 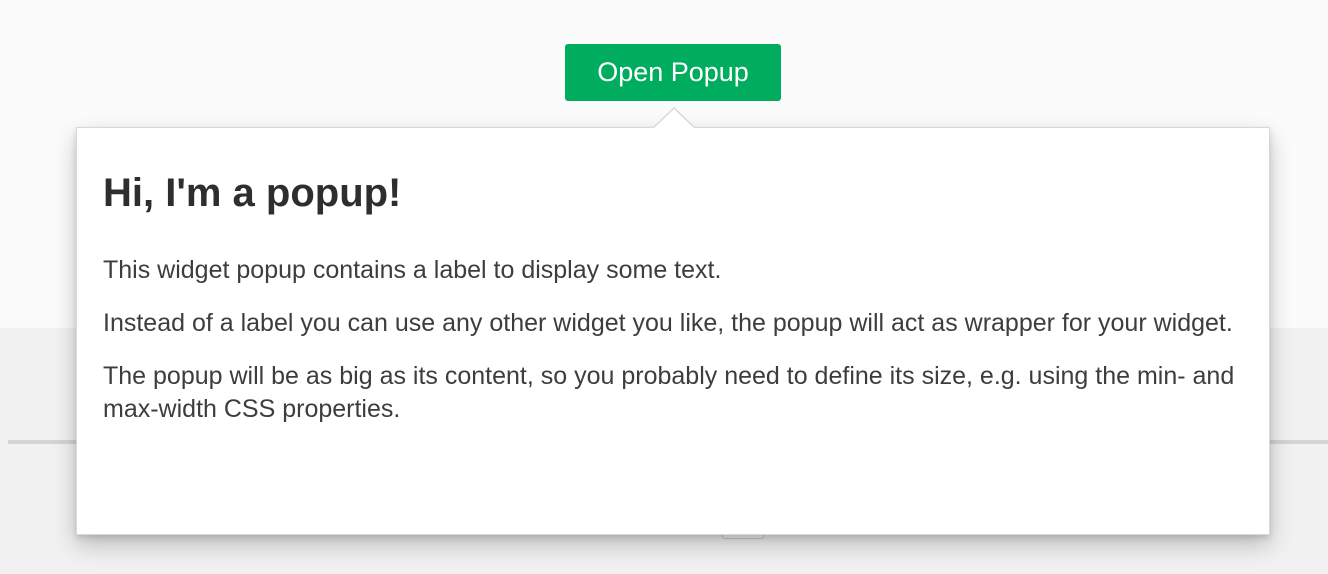 I want to click on popup-title: Hi, I'm a popup!, so click(x=252, y=193).